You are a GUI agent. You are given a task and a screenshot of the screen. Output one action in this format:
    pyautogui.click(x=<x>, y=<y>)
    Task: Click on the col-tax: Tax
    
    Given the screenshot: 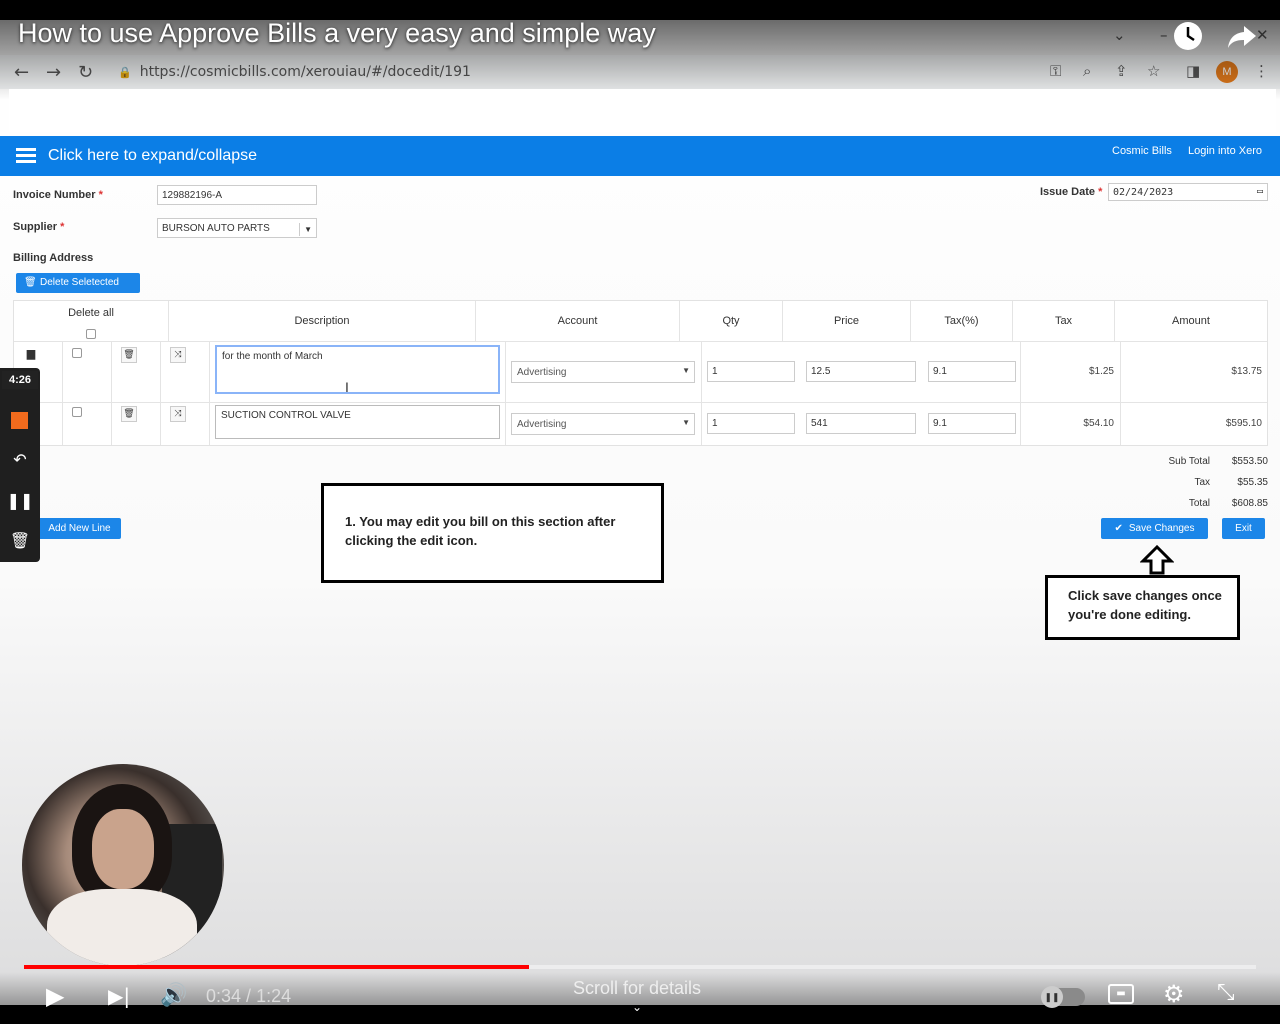 What is the action you would take?
    pyautogui.click(x=1064, y=321)
    